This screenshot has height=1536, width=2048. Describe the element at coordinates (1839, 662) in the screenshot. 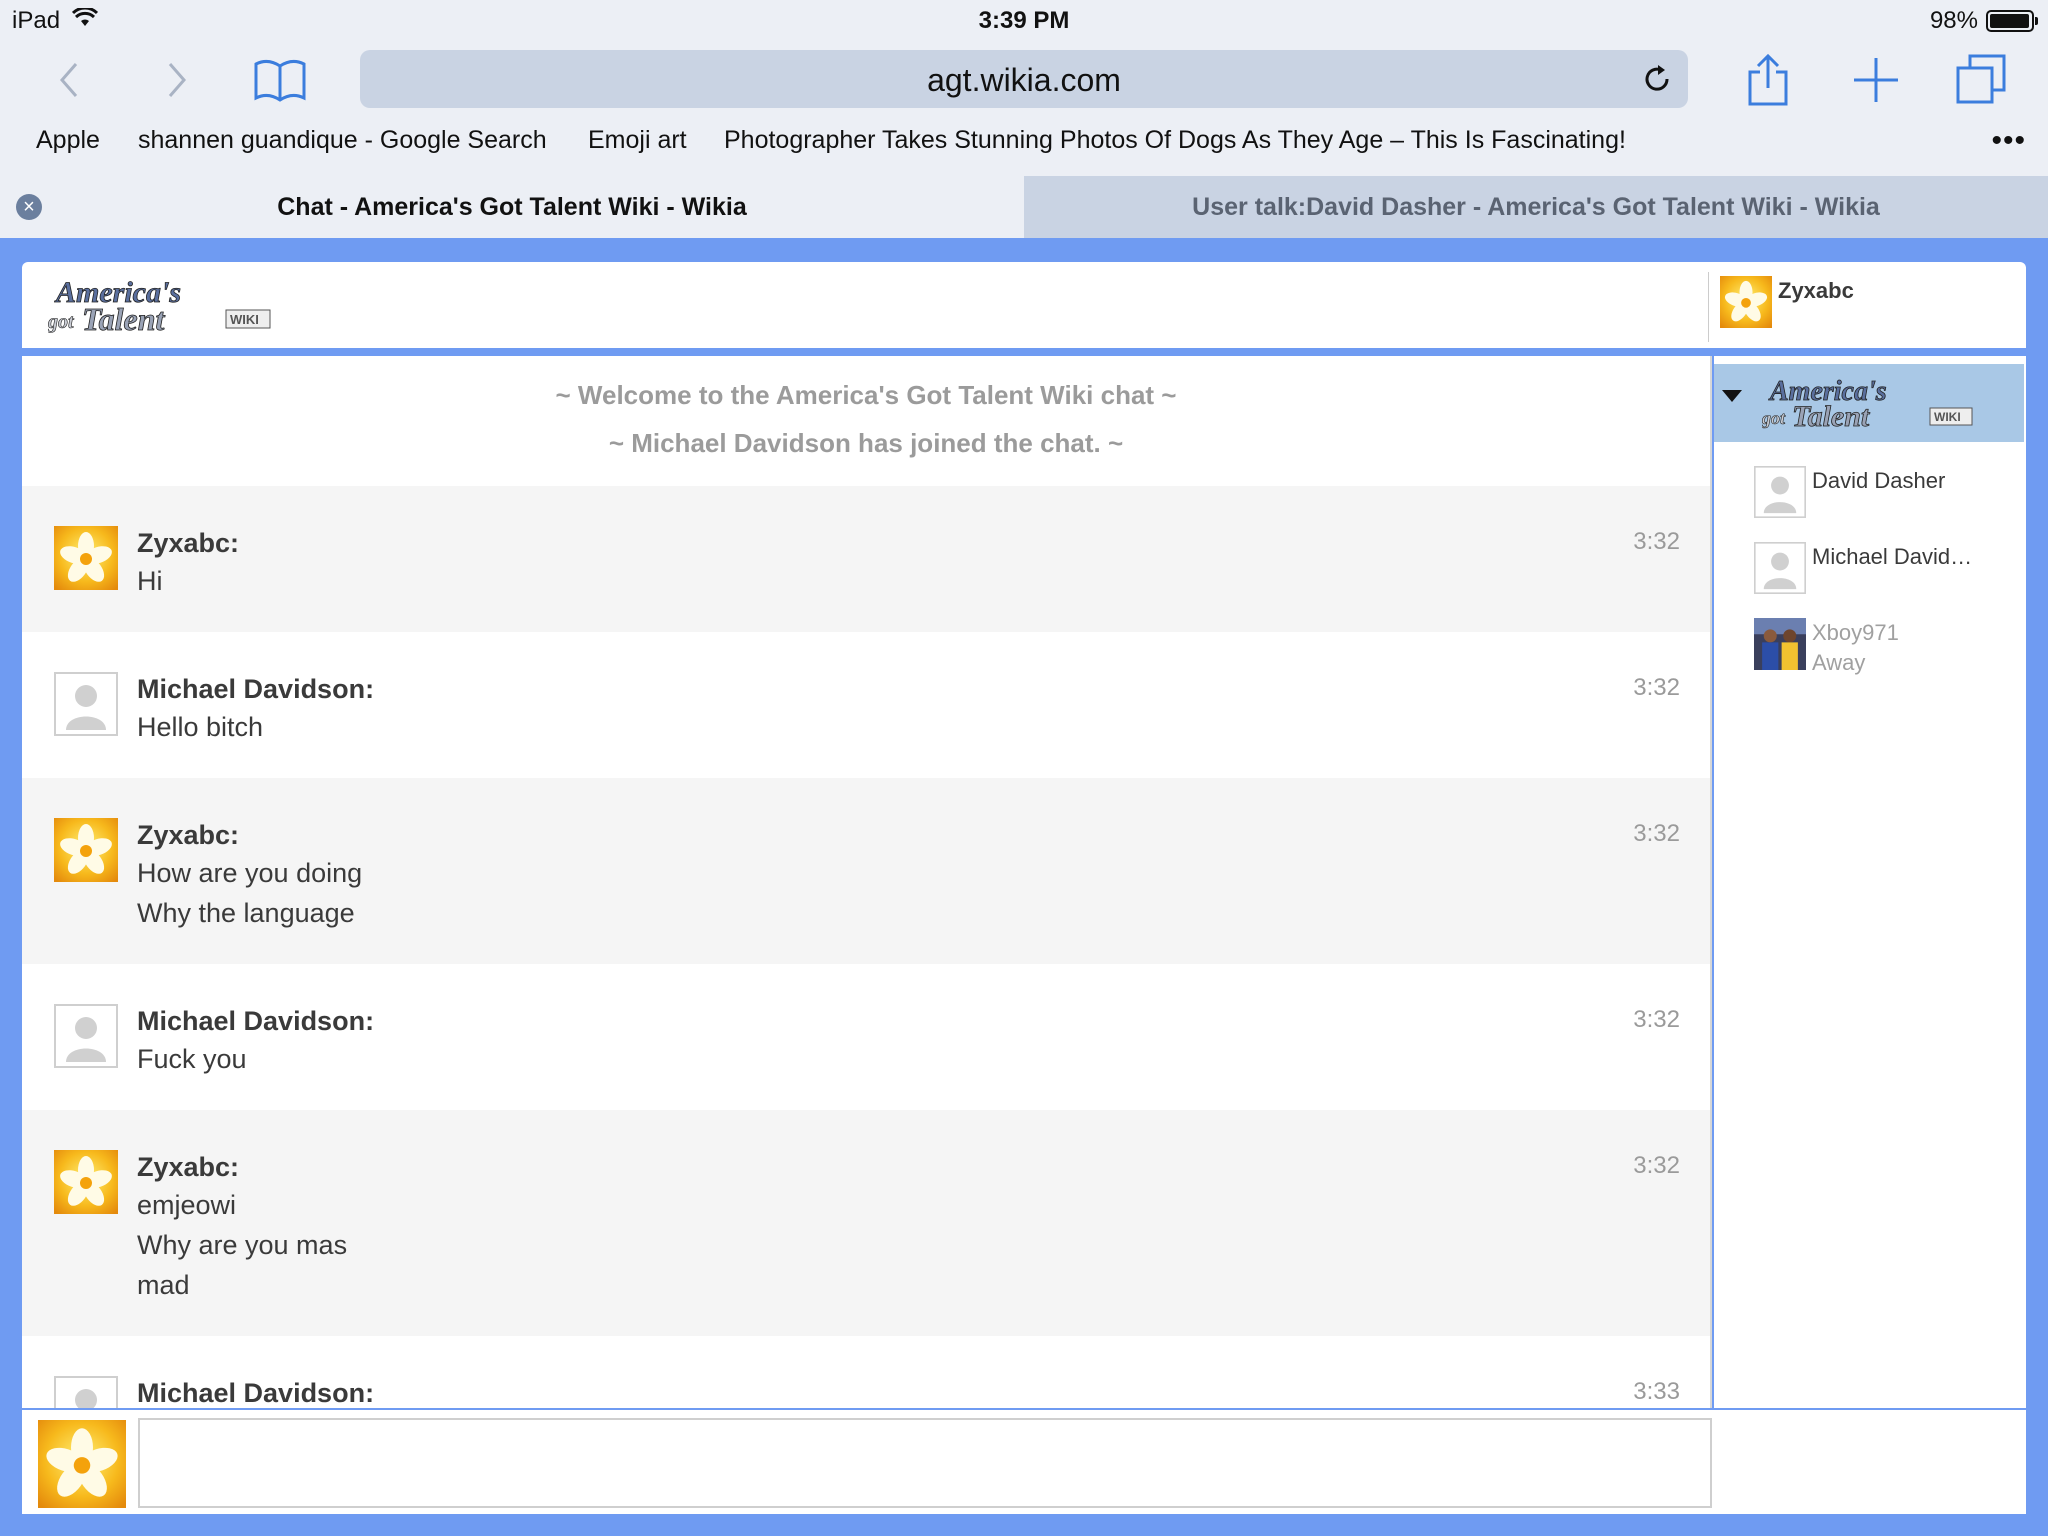

I see `user-status: Away` at that location.